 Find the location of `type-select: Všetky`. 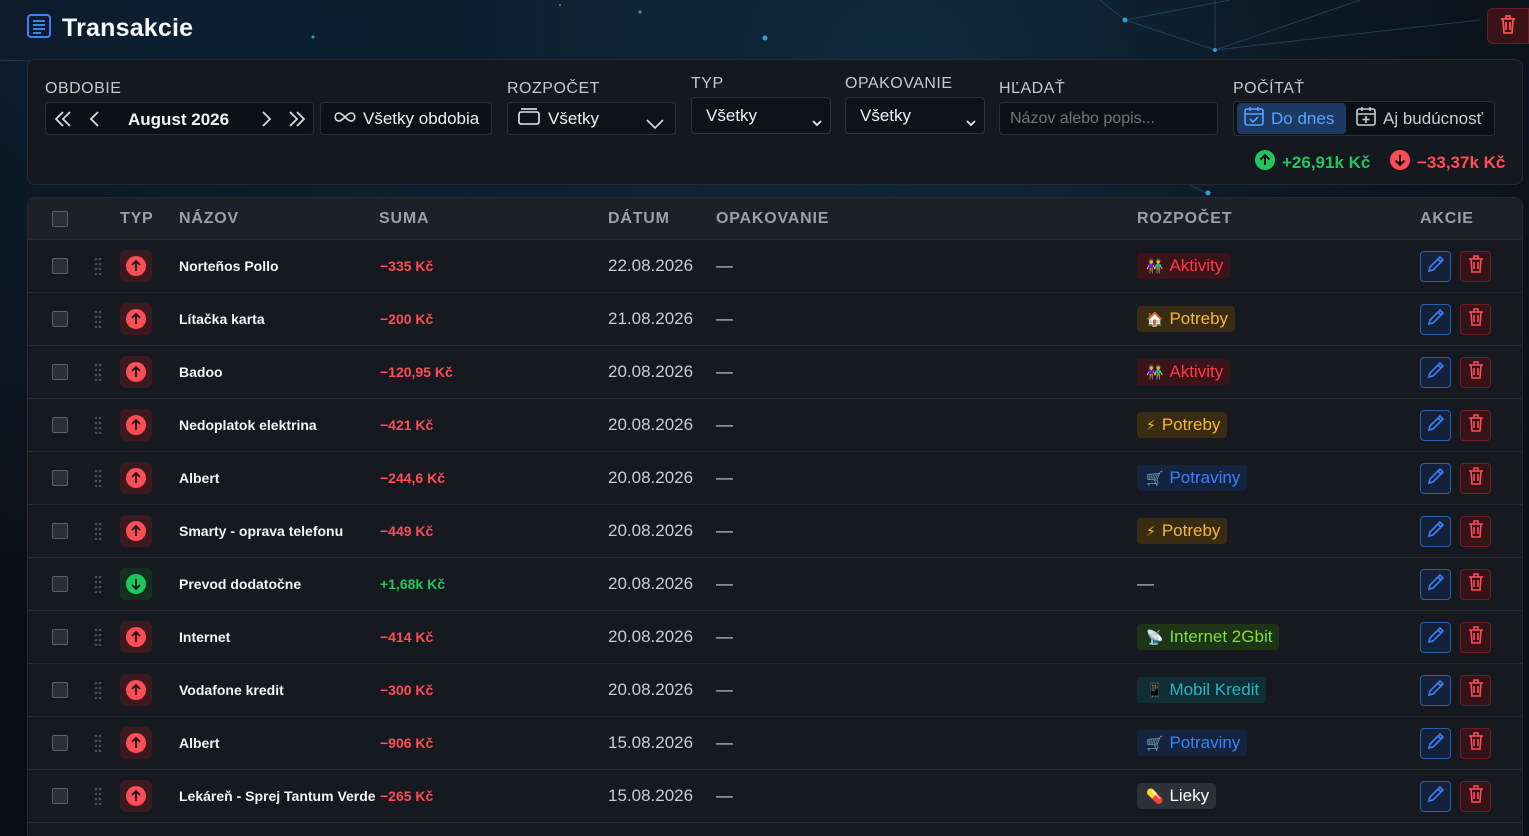

type-select: Všetky is located at coordinates (761, 115).